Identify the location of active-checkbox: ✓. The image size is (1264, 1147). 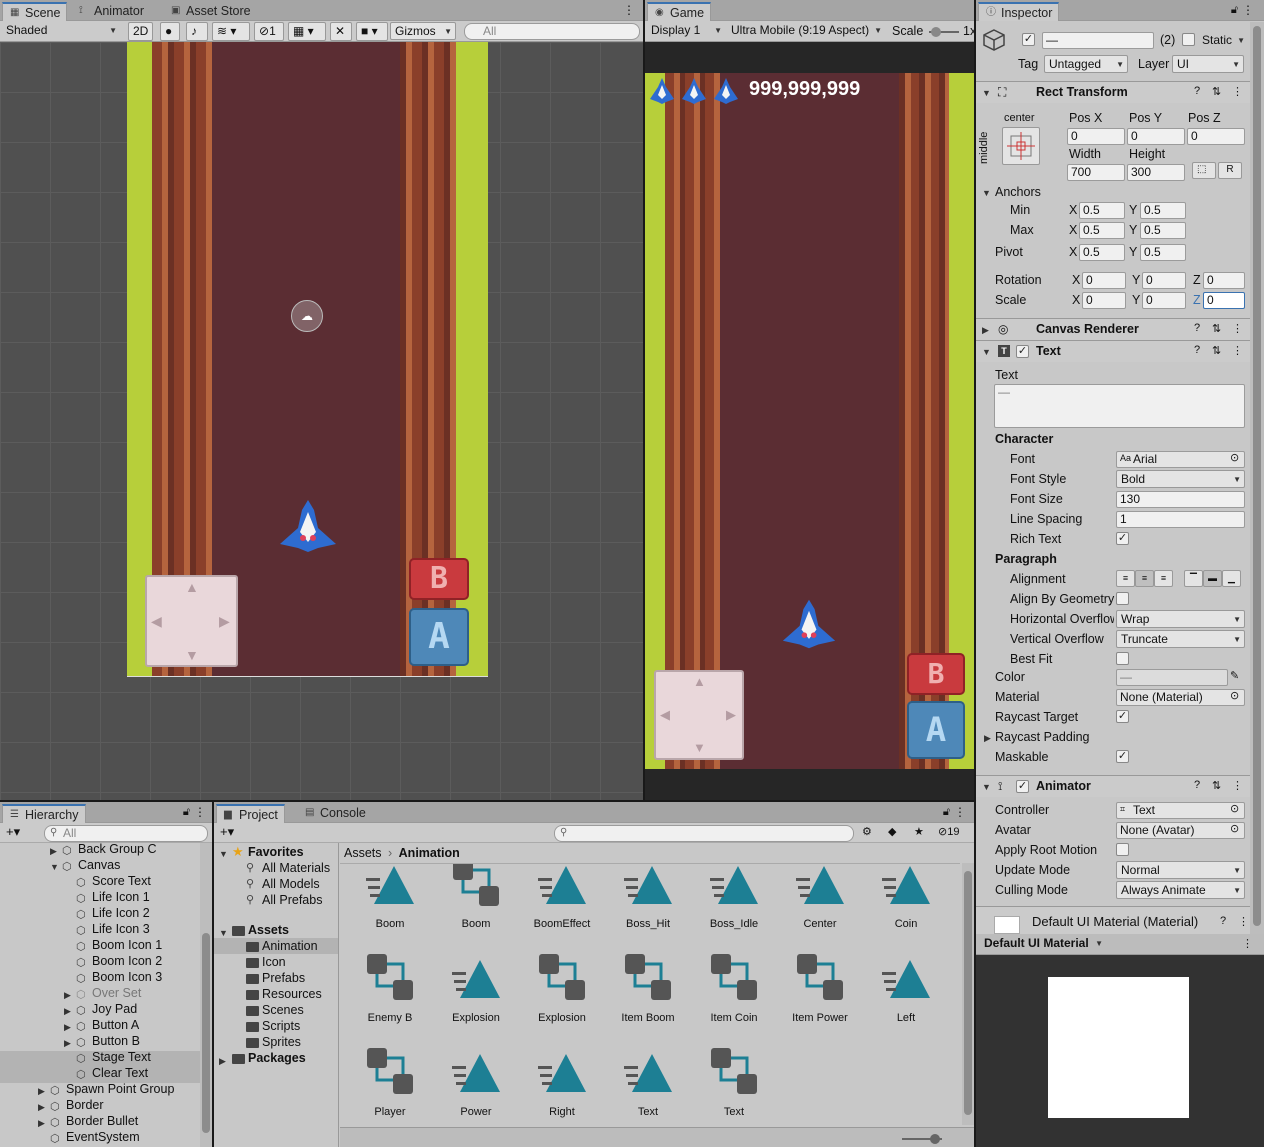
(1028, 39).